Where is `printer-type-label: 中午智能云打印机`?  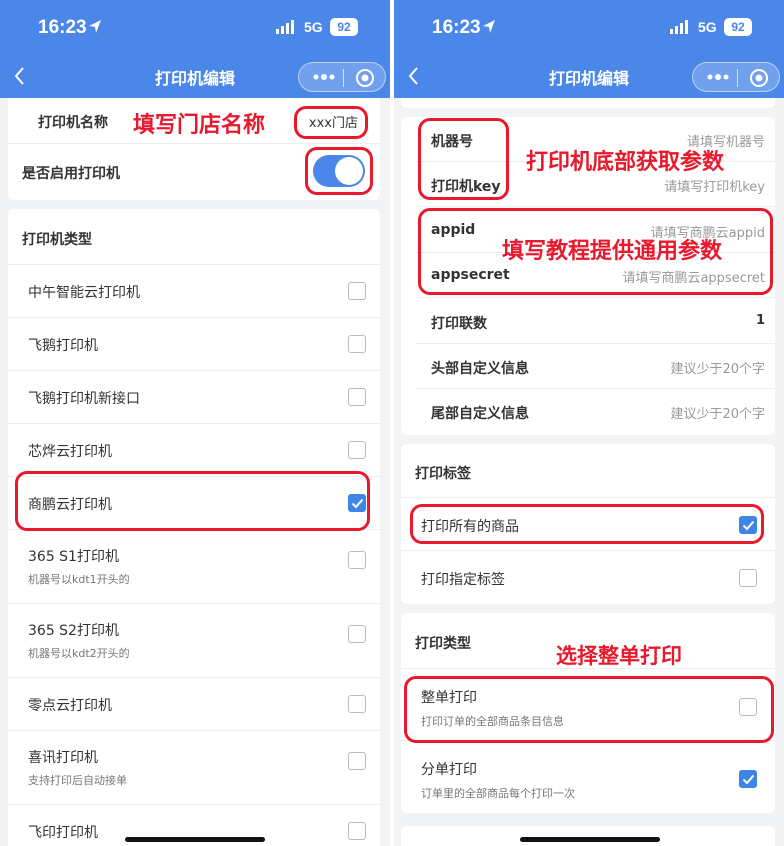 printer-type-label: 中午智能云打印机 is located at coordinates (84, 293).